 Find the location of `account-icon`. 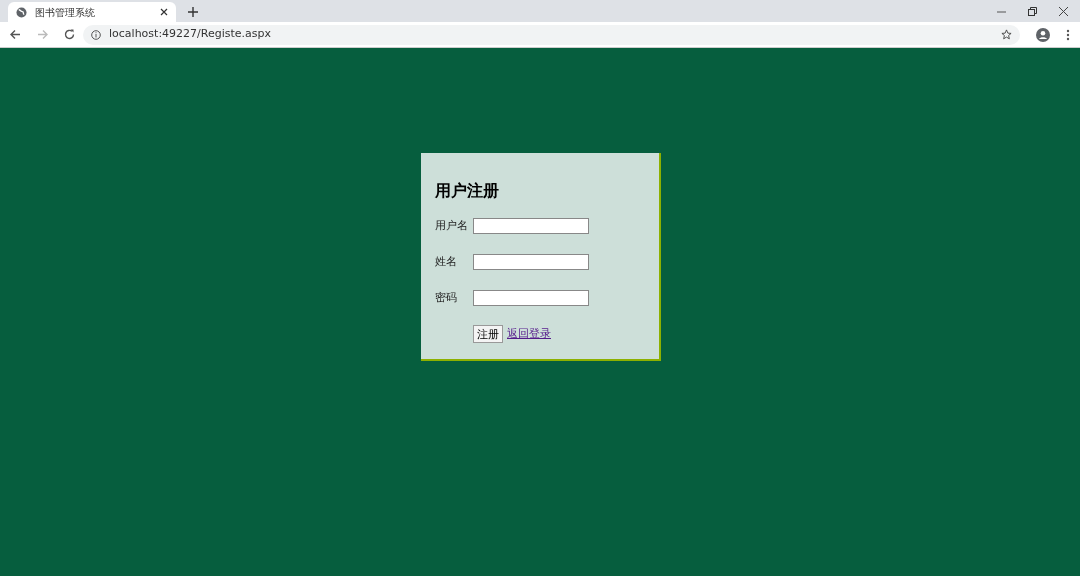

account-icon is located at coordinates (1043, 34).